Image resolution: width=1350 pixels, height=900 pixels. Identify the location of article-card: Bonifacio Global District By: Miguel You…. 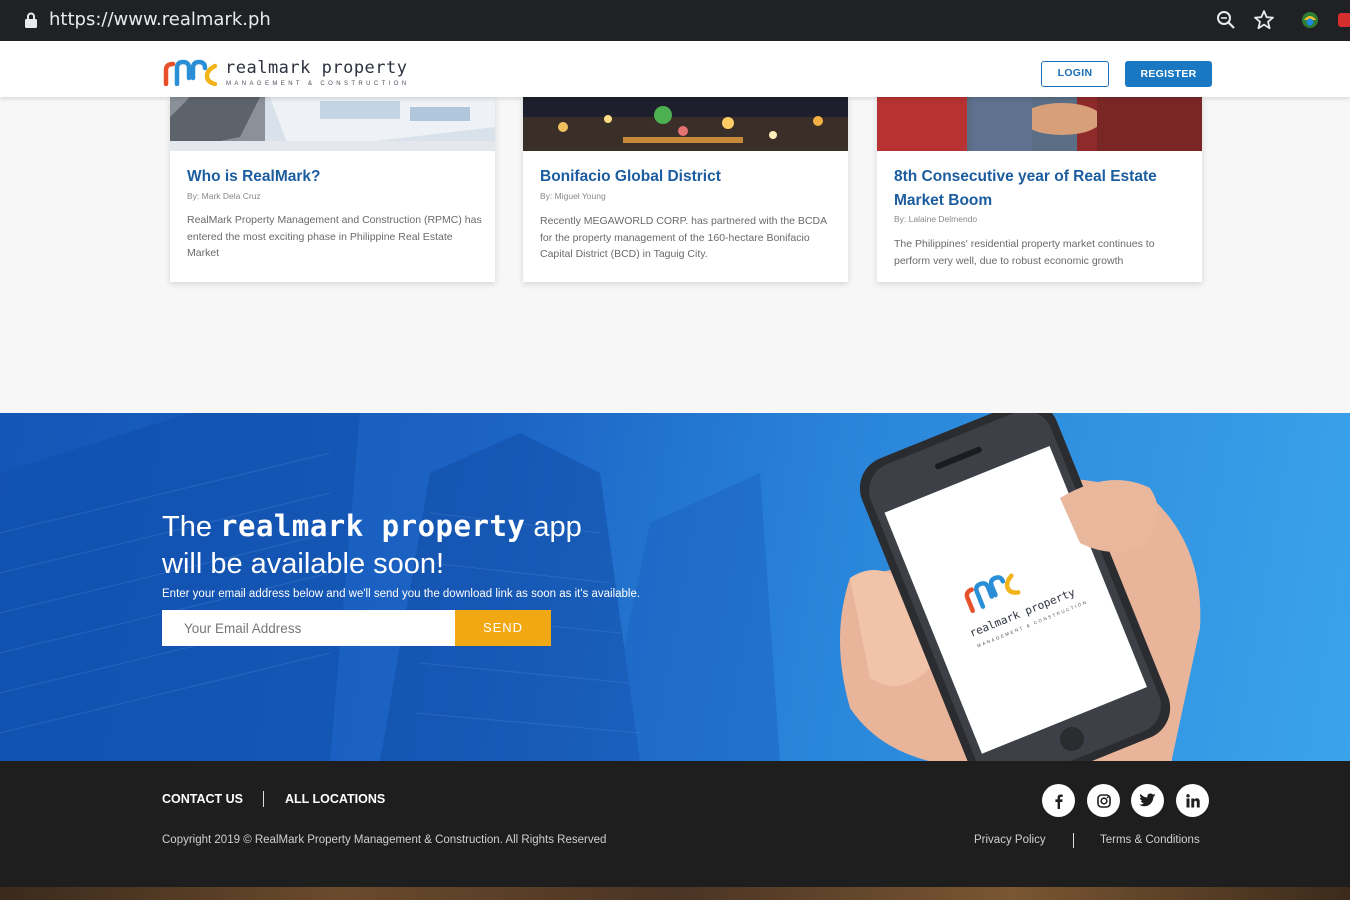
(685, 189).